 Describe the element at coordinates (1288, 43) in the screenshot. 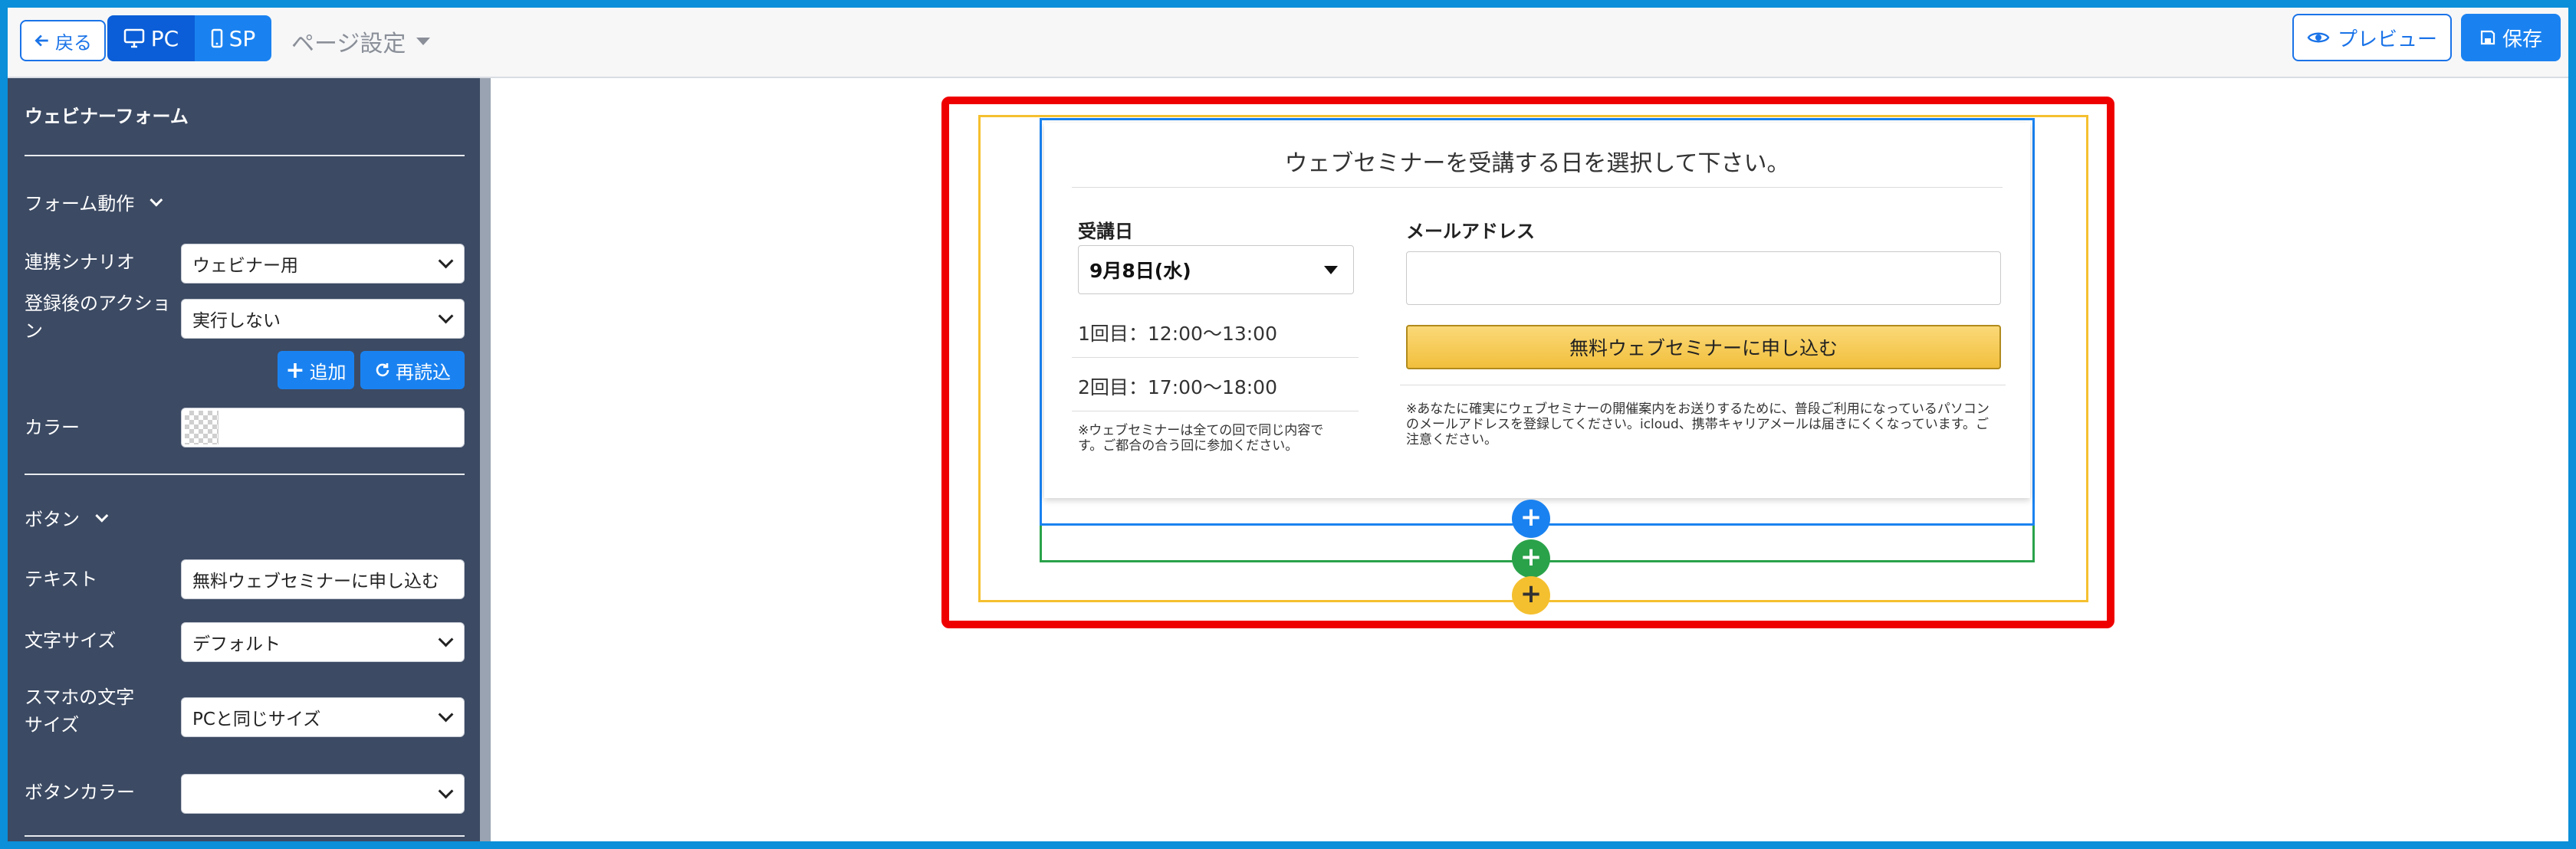

I see `top-toolbar: 戻る PC SP ページ設定 プレビュー 保存` at that location.